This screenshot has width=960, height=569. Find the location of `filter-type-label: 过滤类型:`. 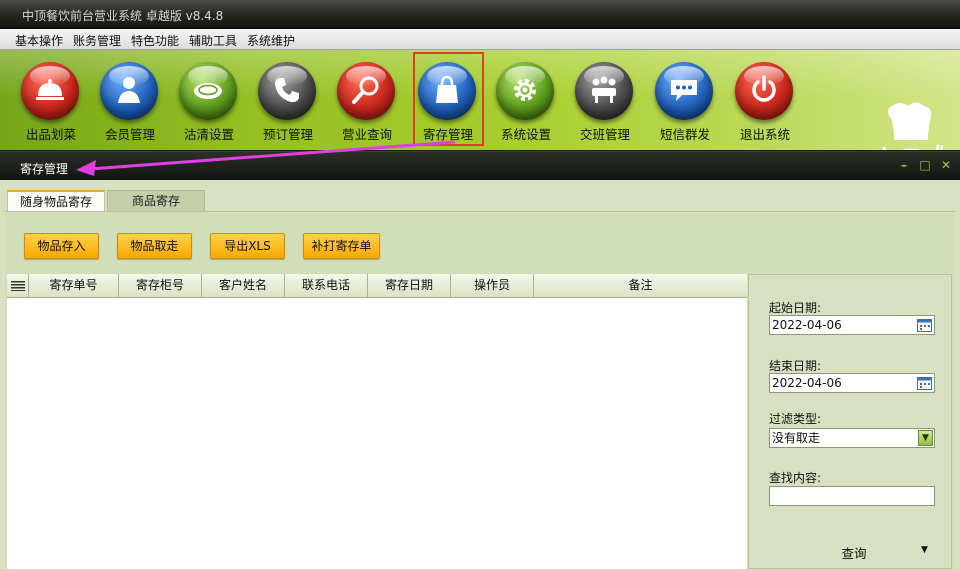

filter-type-label: 过滤类型: is located at coordinates (795, 419).